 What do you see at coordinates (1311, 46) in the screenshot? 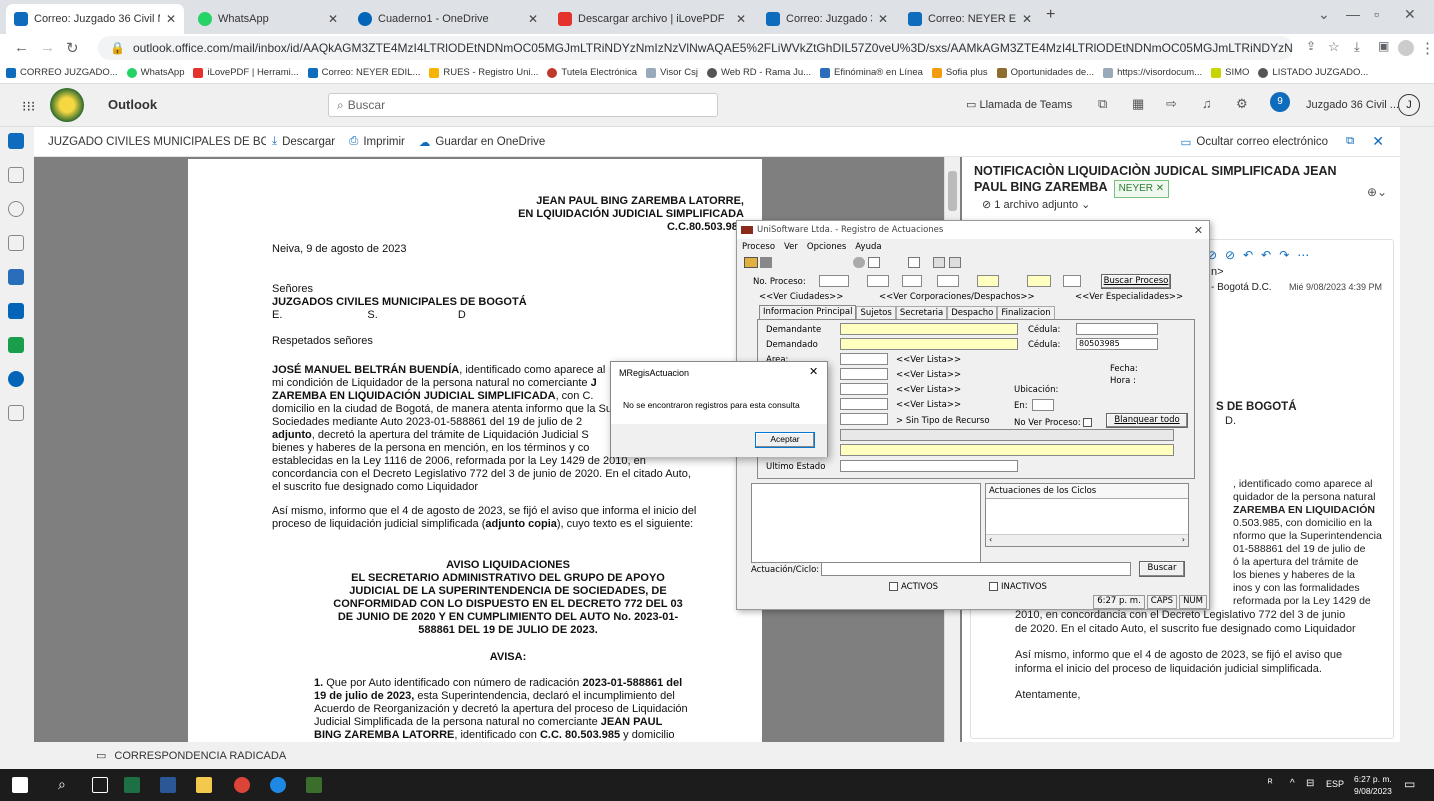
I see `share-icon: ⇪` at bounding box center [1311, 46].